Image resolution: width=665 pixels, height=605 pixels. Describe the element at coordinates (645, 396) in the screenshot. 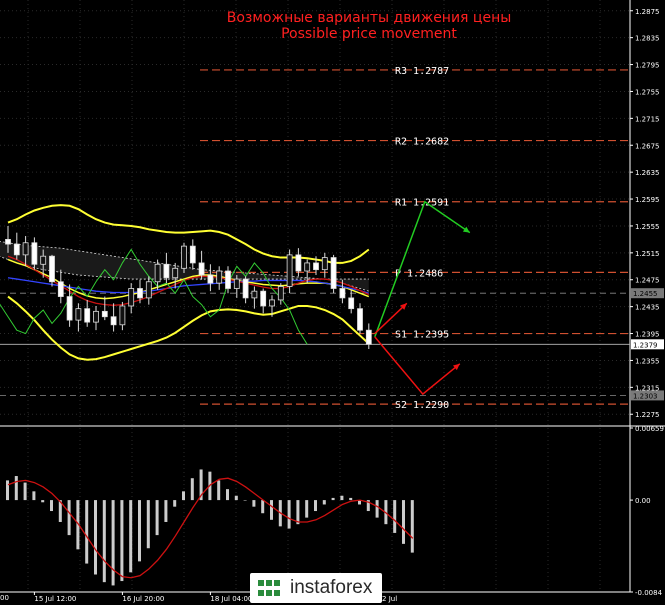

I see `price-marker-label: 1.2303` at that location.